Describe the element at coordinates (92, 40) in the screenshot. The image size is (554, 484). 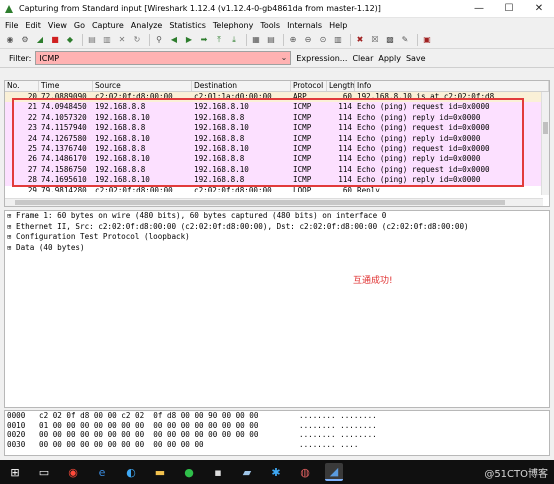
I see `open-file-icon: ▤` at that location.